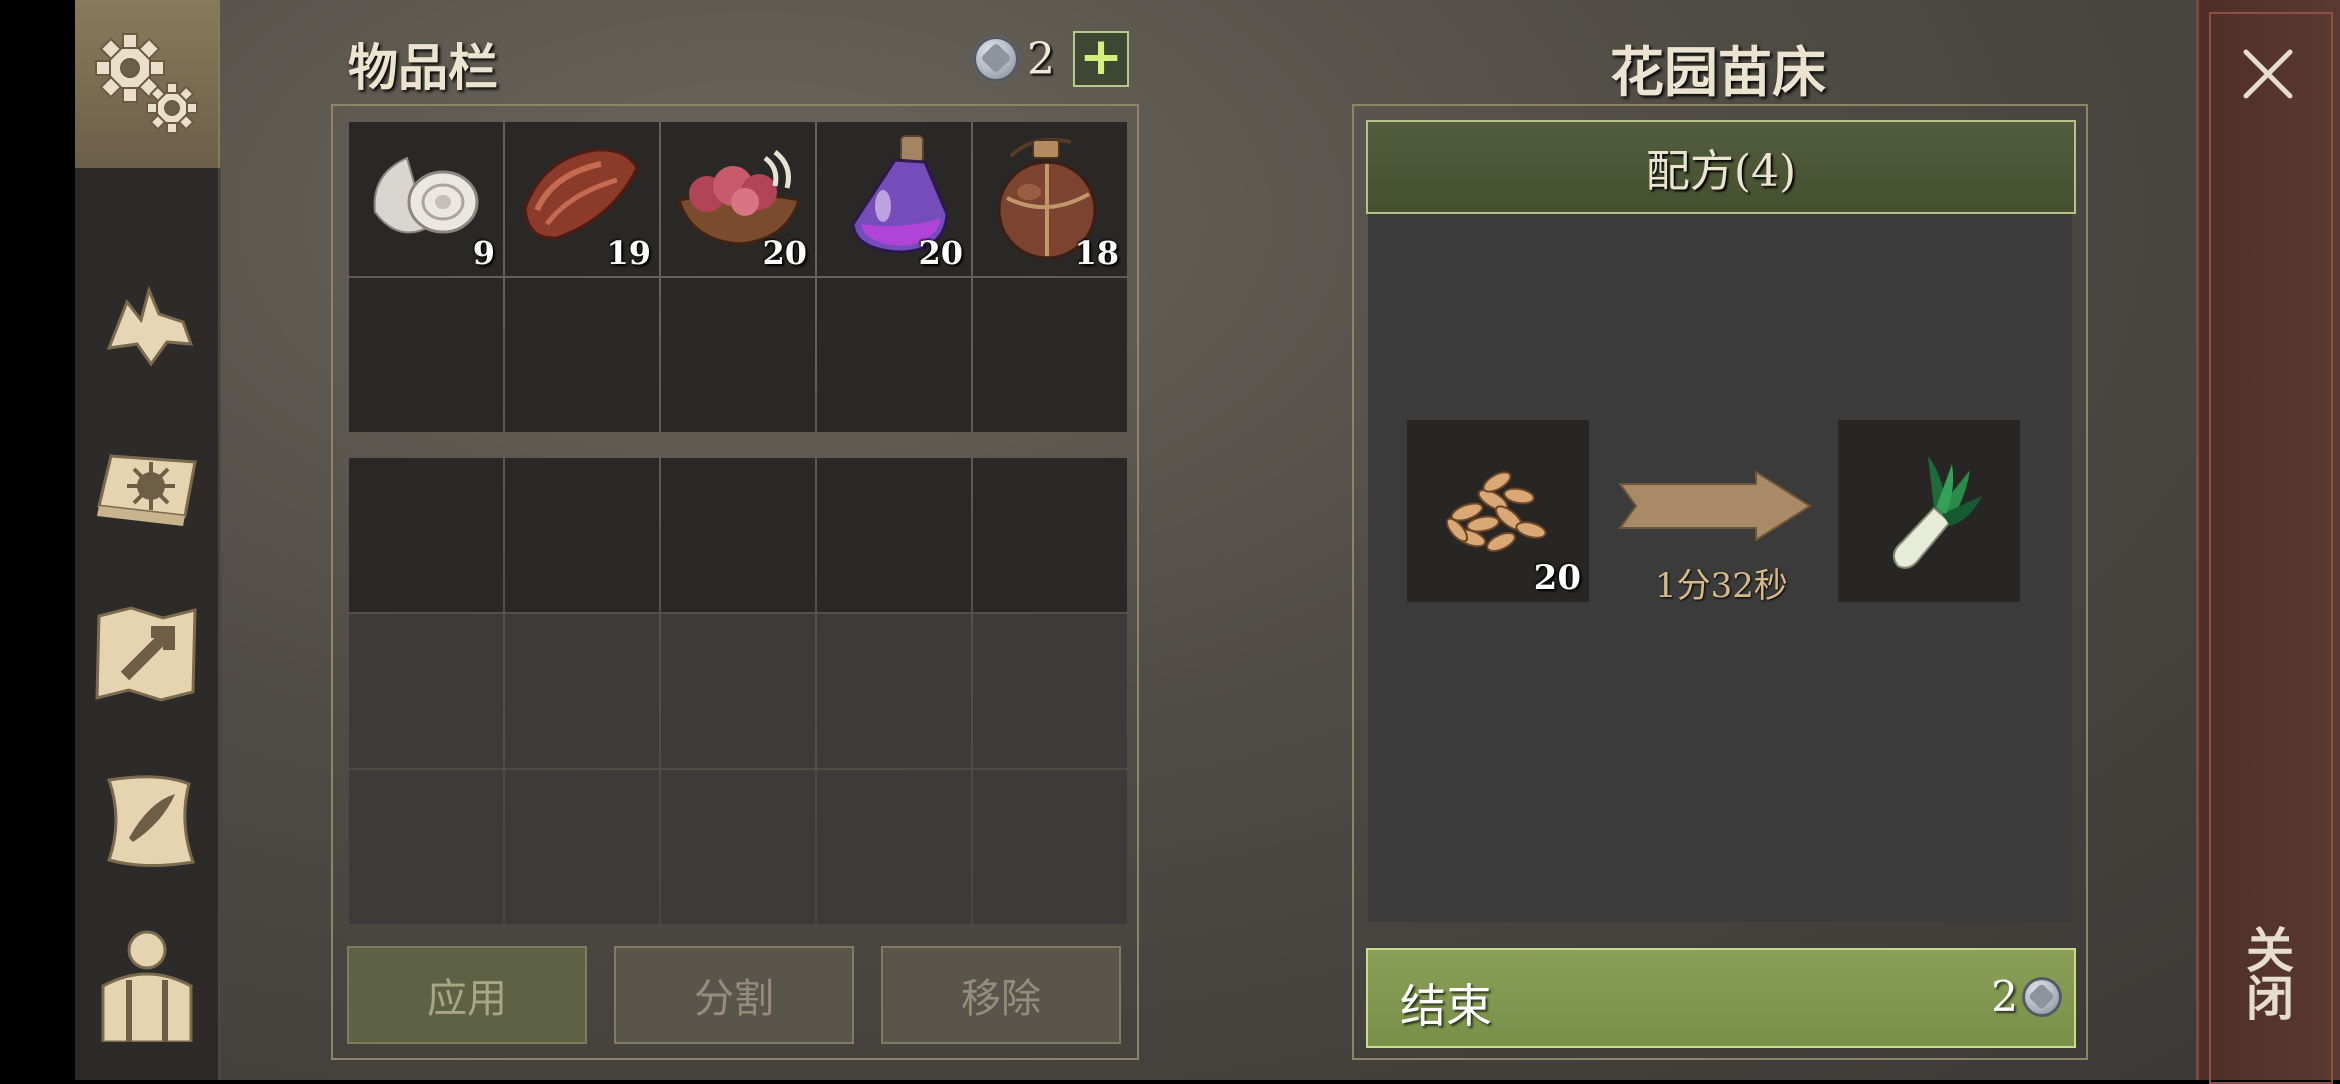  Describe the element at coordinates (147, 654) in the screenshot. I see `map-icon` at that location.